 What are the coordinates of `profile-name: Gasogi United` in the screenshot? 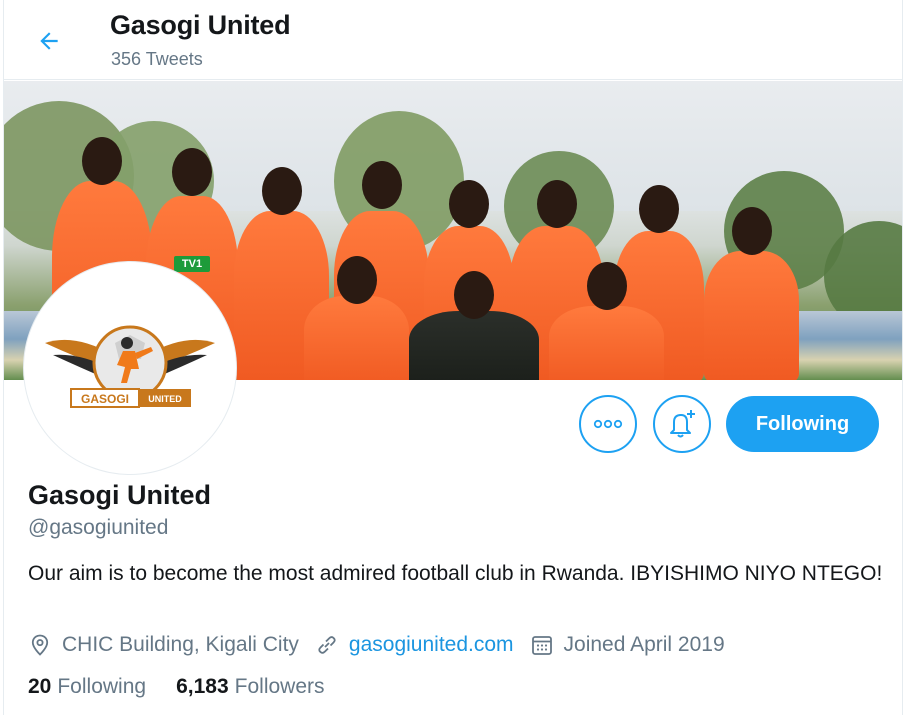 It's located at (120, 495).